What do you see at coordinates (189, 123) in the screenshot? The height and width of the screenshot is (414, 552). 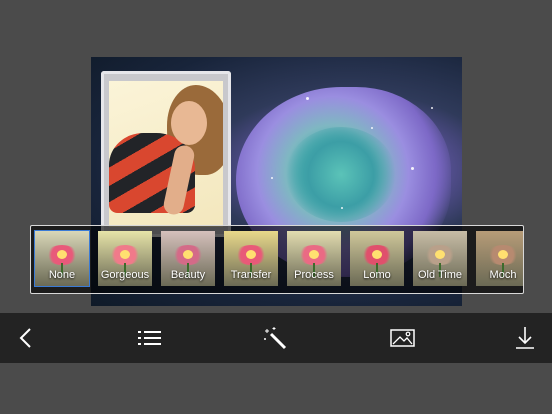 I see `portrait-face` at bounding box center [189, 123].